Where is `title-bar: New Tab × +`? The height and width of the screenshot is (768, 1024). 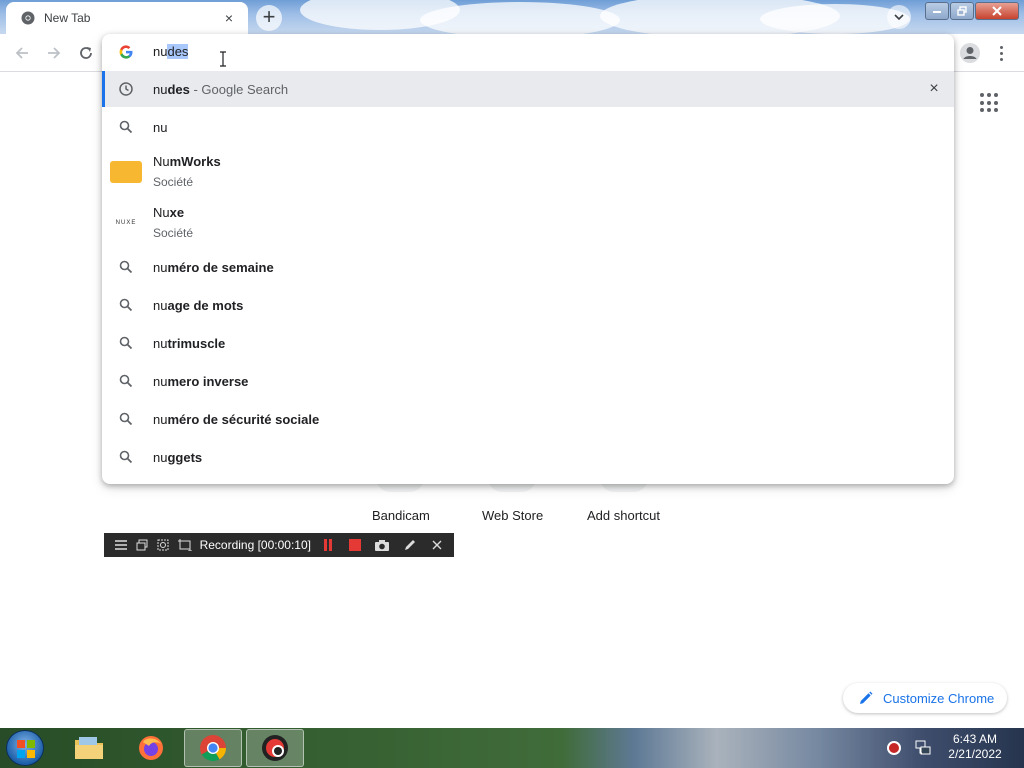 title-bar: New Tab × + is located at coordinates (512, 17).